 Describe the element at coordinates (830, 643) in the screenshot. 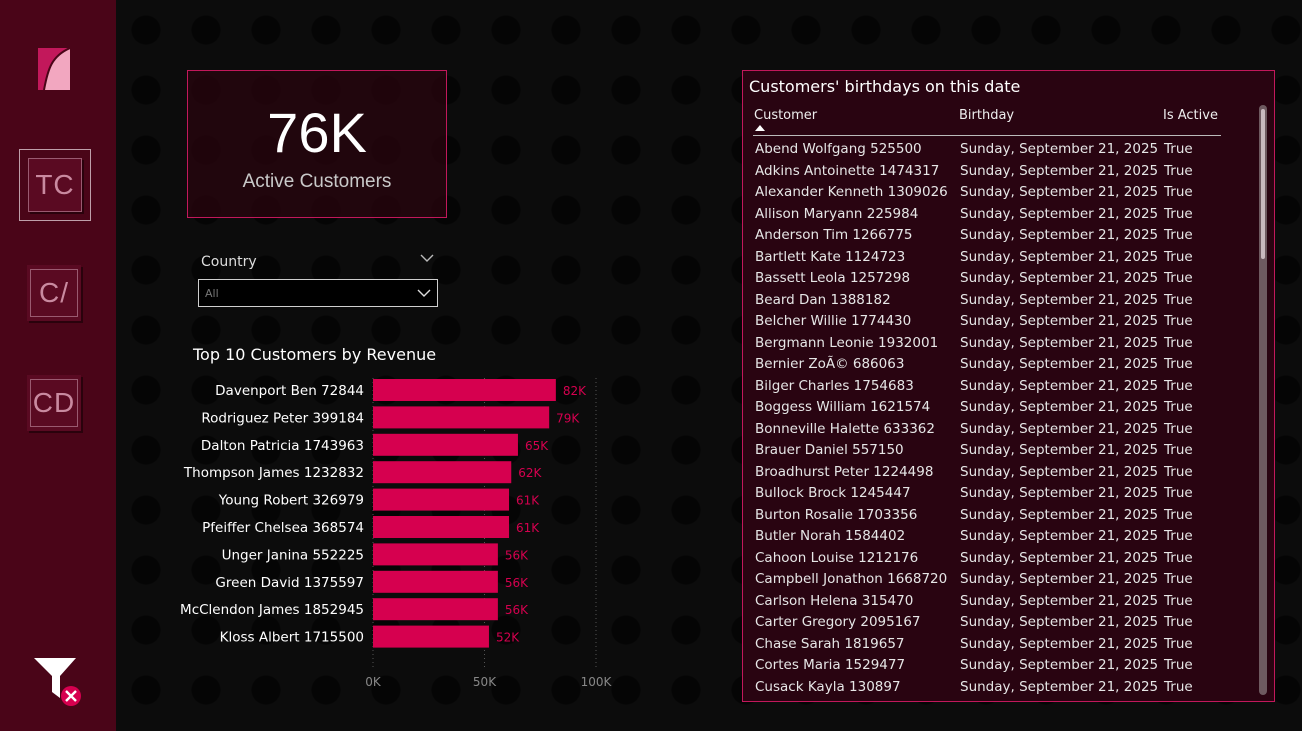

I see `cell-customer: Chase Sarah 1819657` at that location.